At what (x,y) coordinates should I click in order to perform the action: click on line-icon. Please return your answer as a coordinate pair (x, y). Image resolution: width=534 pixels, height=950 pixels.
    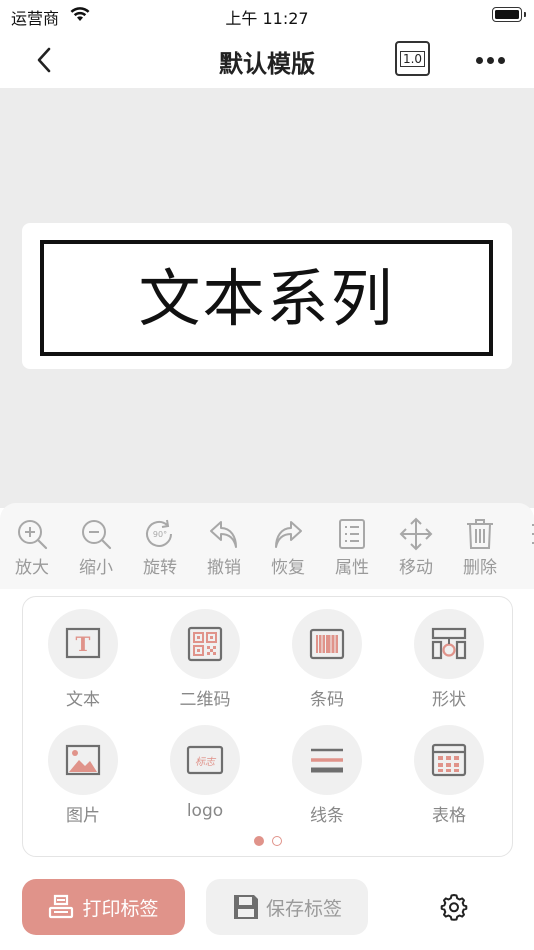
    Looking at the image, I should click on (327, 760).